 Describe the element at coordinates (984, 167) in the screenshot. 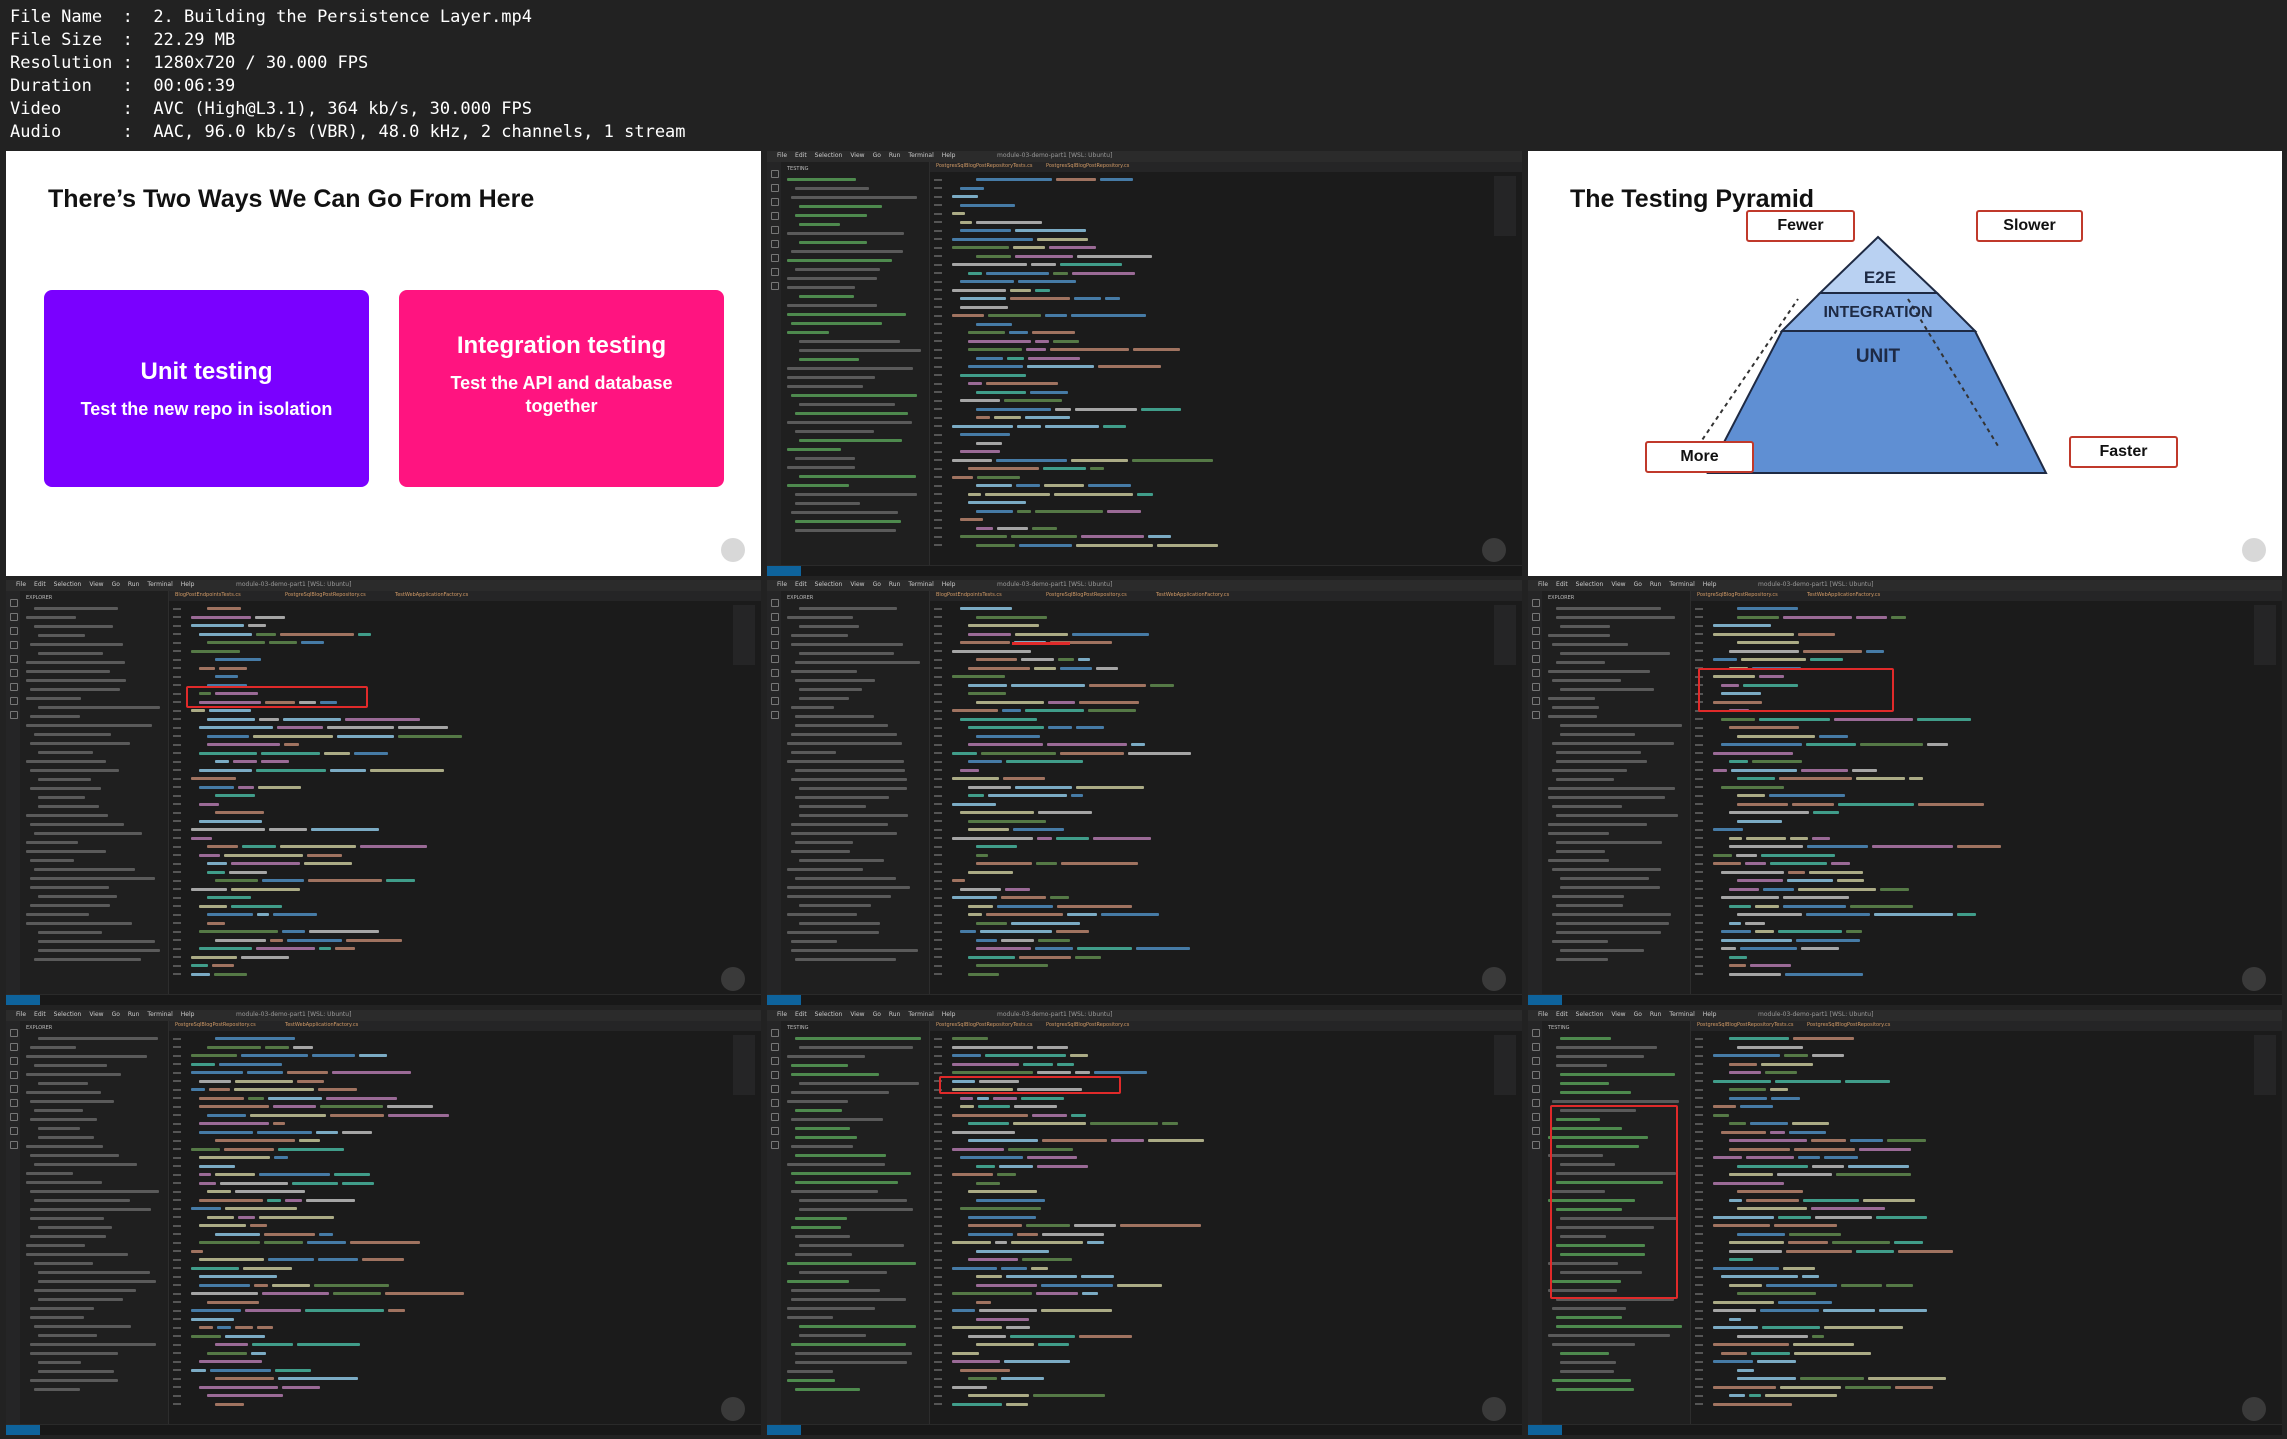

I see `editor-tab: PostgresSqlBlogPostRepositoryTests.cs` at that location.